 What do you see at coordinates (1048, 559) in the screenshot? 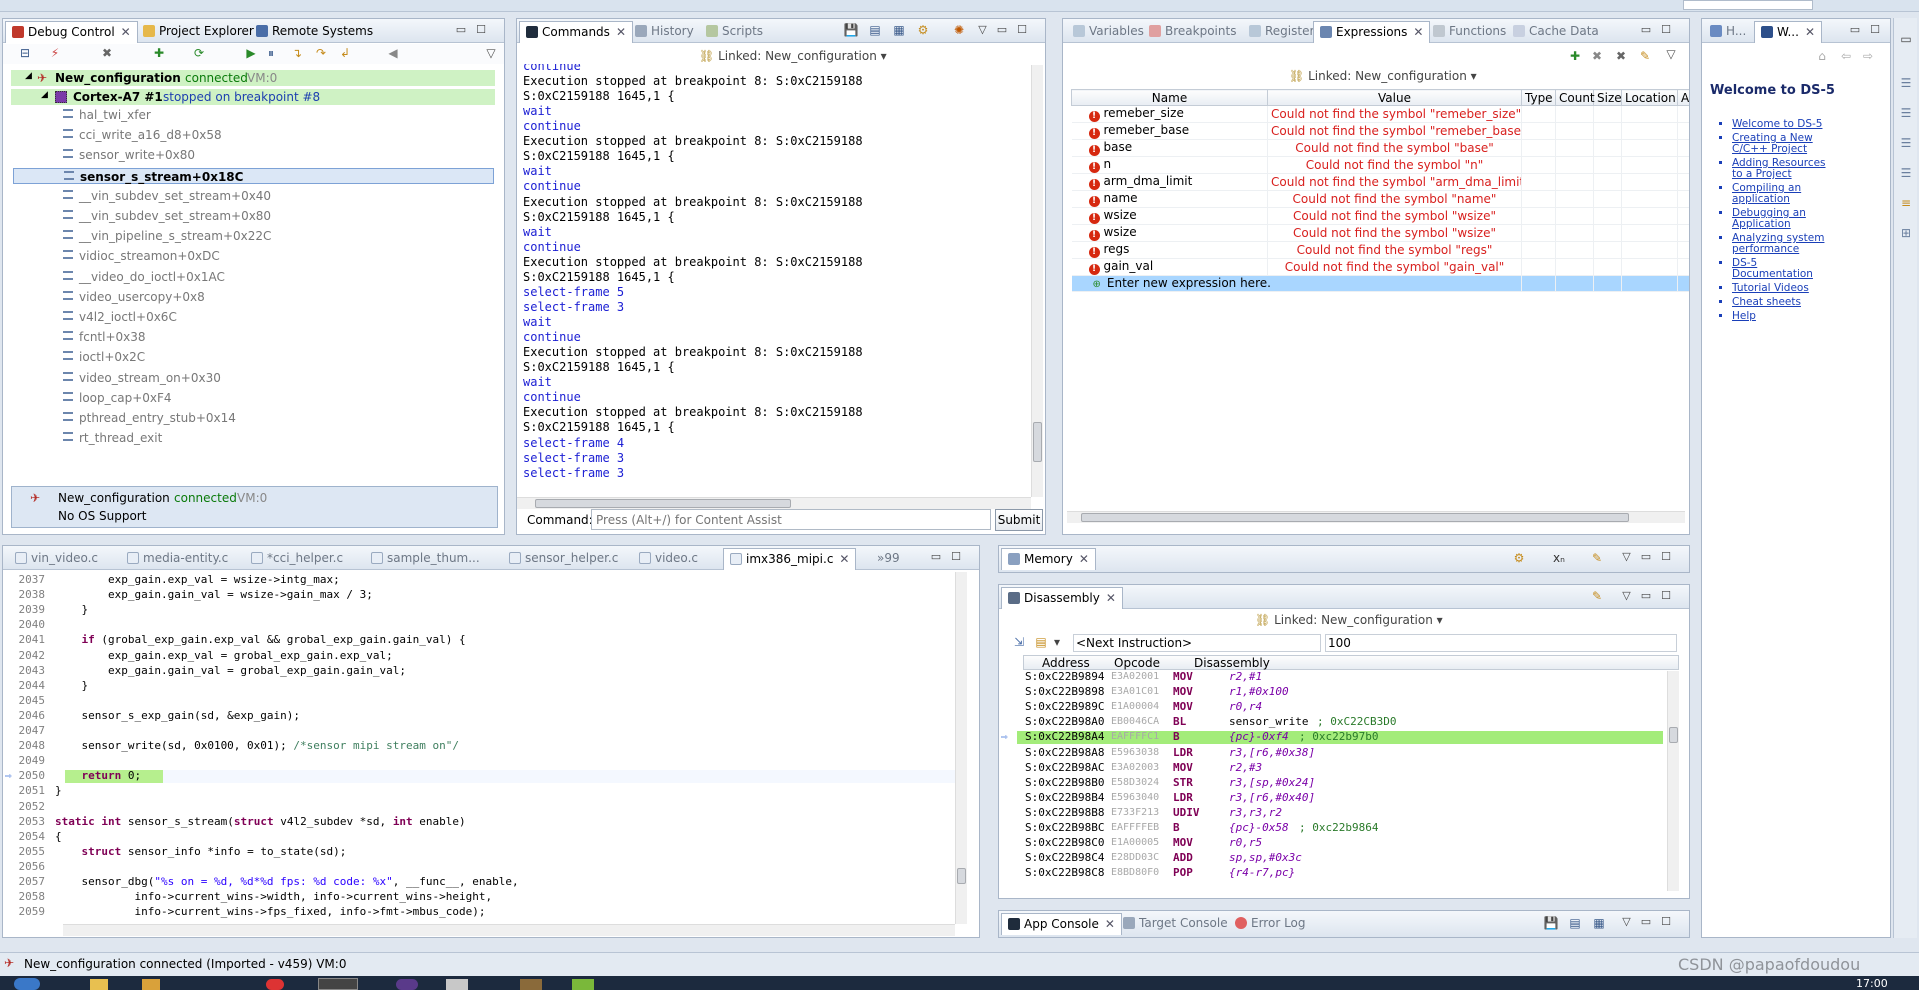
I see `tab-memory: Memory ✕` at bounding box center [1048, 559].